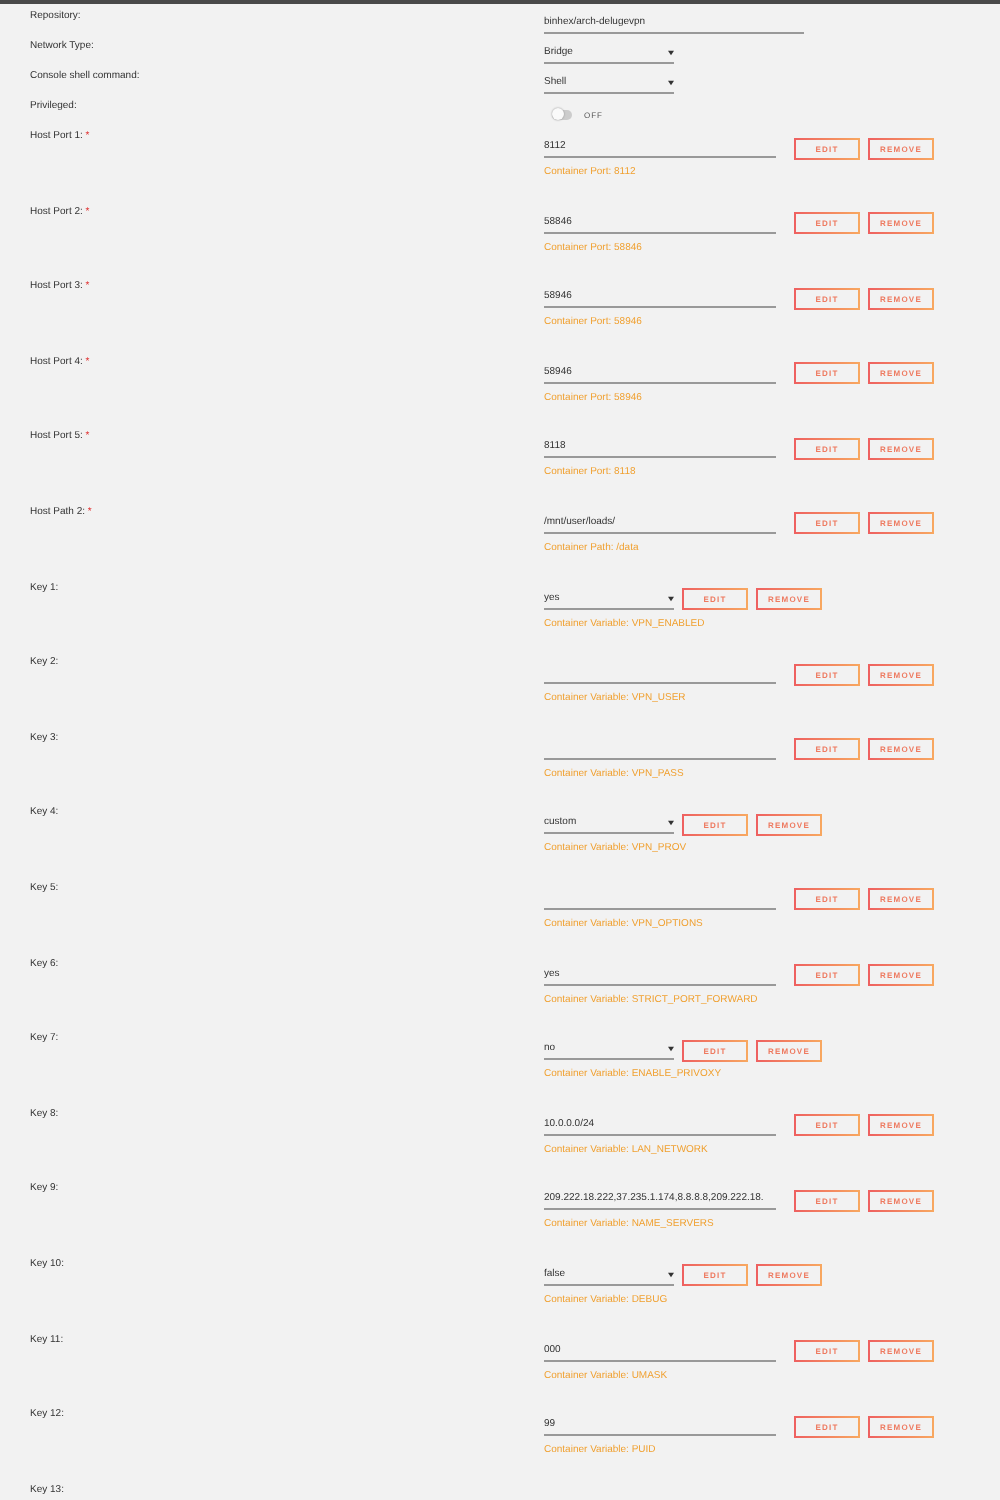  Describe the element at coordinates (562, 114) in the screenshot. I see `toggle-switch` at that location.